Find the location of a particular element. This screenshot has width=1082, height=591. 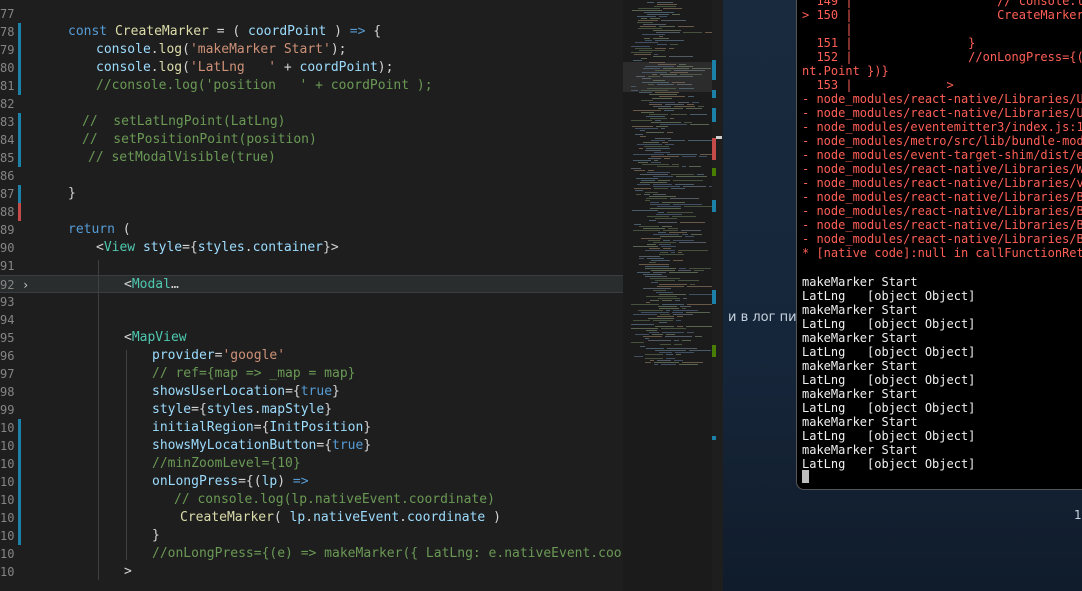

line-number: 106 is located at coordinates (7, 536).